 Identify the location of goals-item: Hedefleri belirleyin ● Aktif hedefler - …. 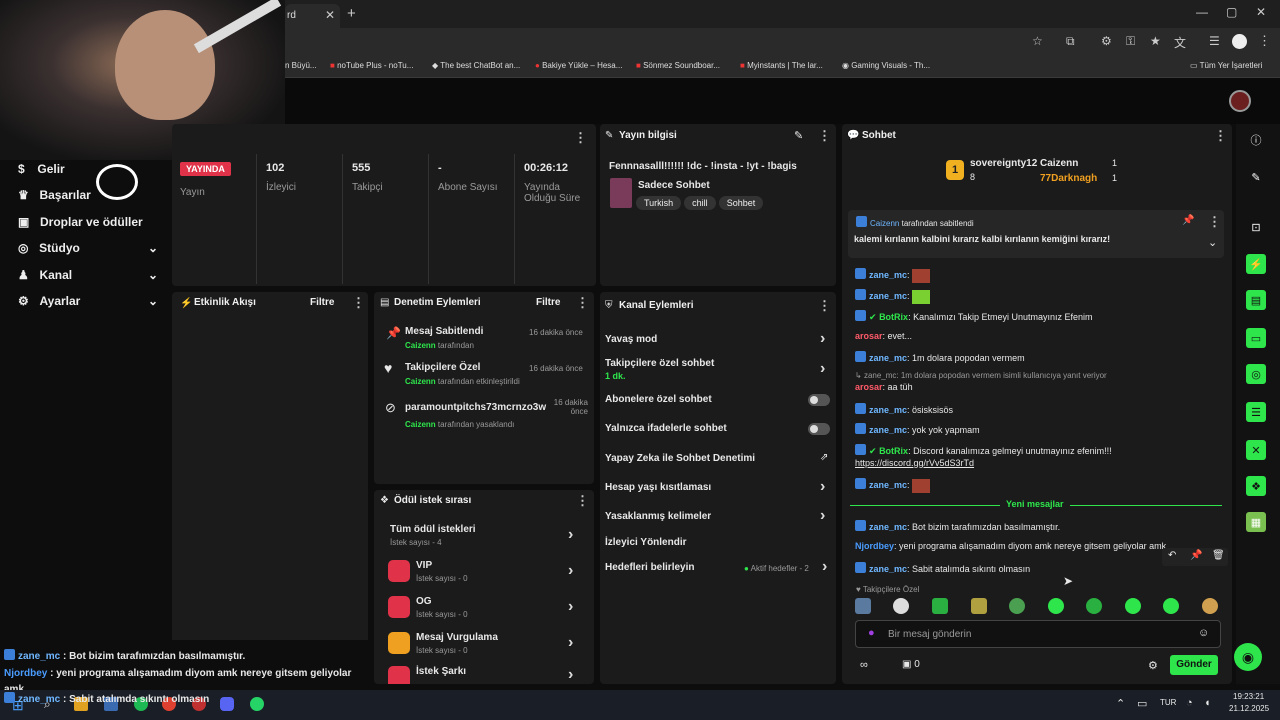
(718, 568).